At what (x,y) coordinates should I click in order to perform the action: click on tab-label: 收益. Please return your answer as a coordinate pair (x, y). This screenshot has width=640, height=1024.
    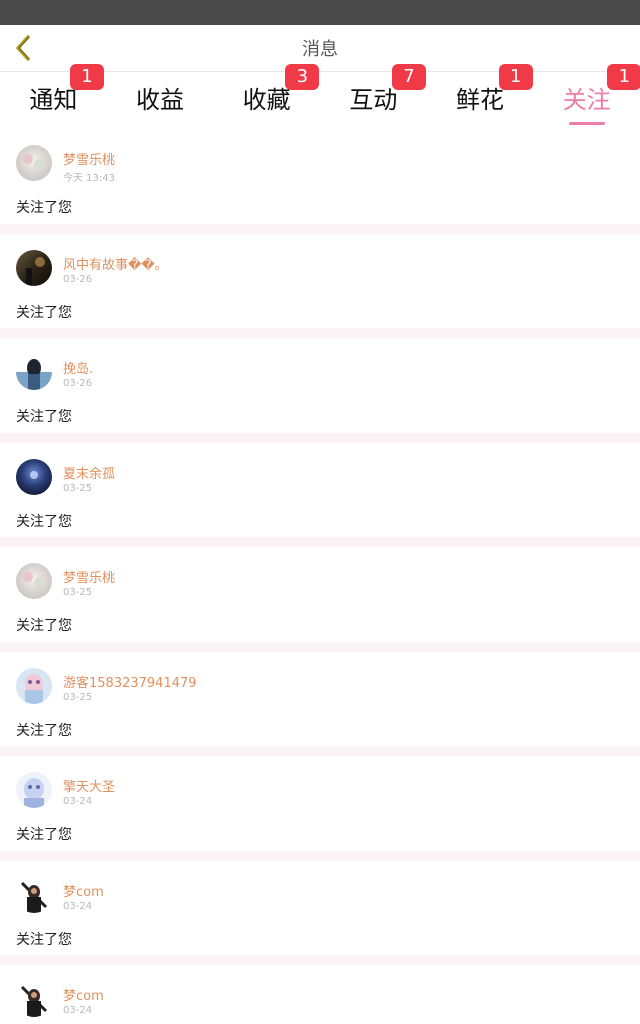
    Looking at the image, I should click on (160, 100).